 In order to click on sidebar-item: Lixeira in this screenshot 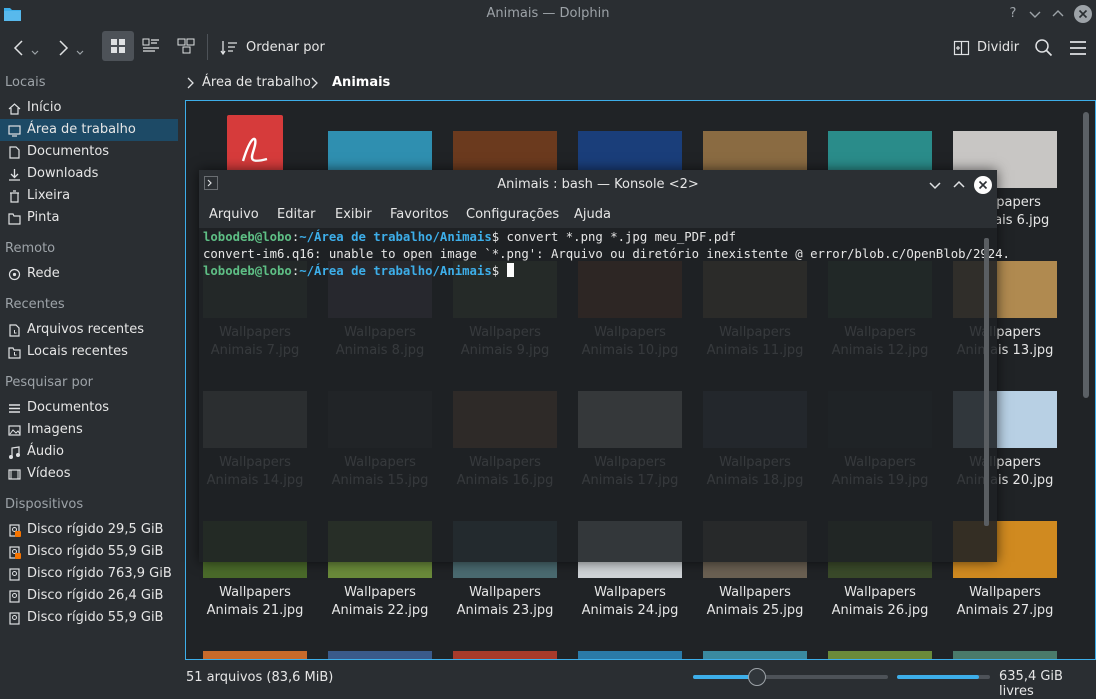, I will do `click(89, 196)`.